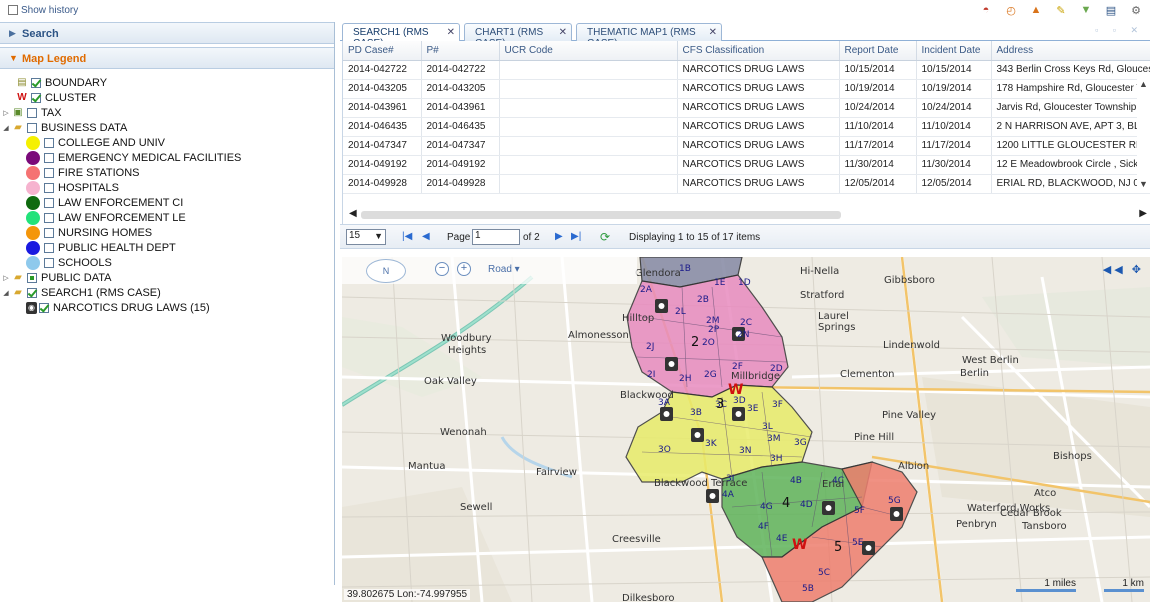 The height and width of the screenshot is (602, 1150). I want to click on column-header: P#, so click(460, 51).